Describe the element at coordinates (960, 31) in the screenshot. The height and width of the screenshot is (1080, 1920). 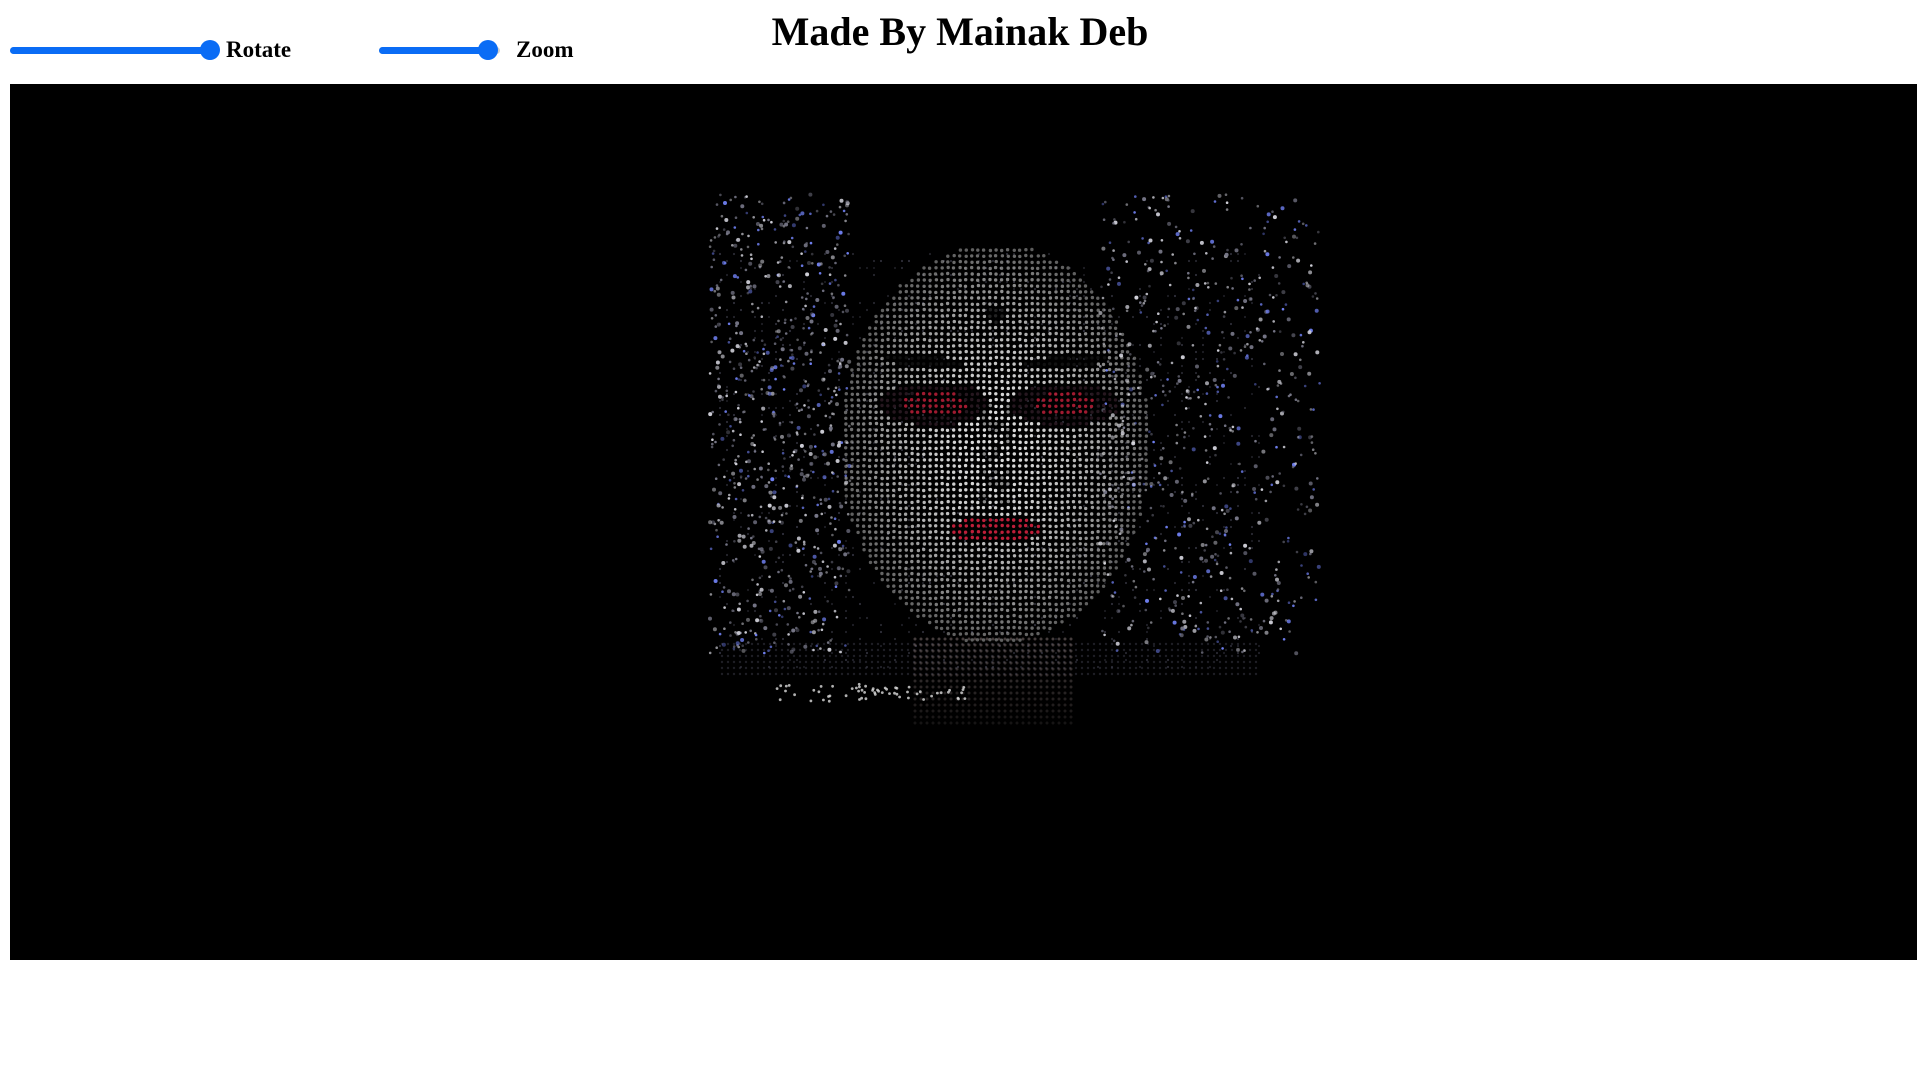
I see `page-title: Made By Mainak Deb` at that location.